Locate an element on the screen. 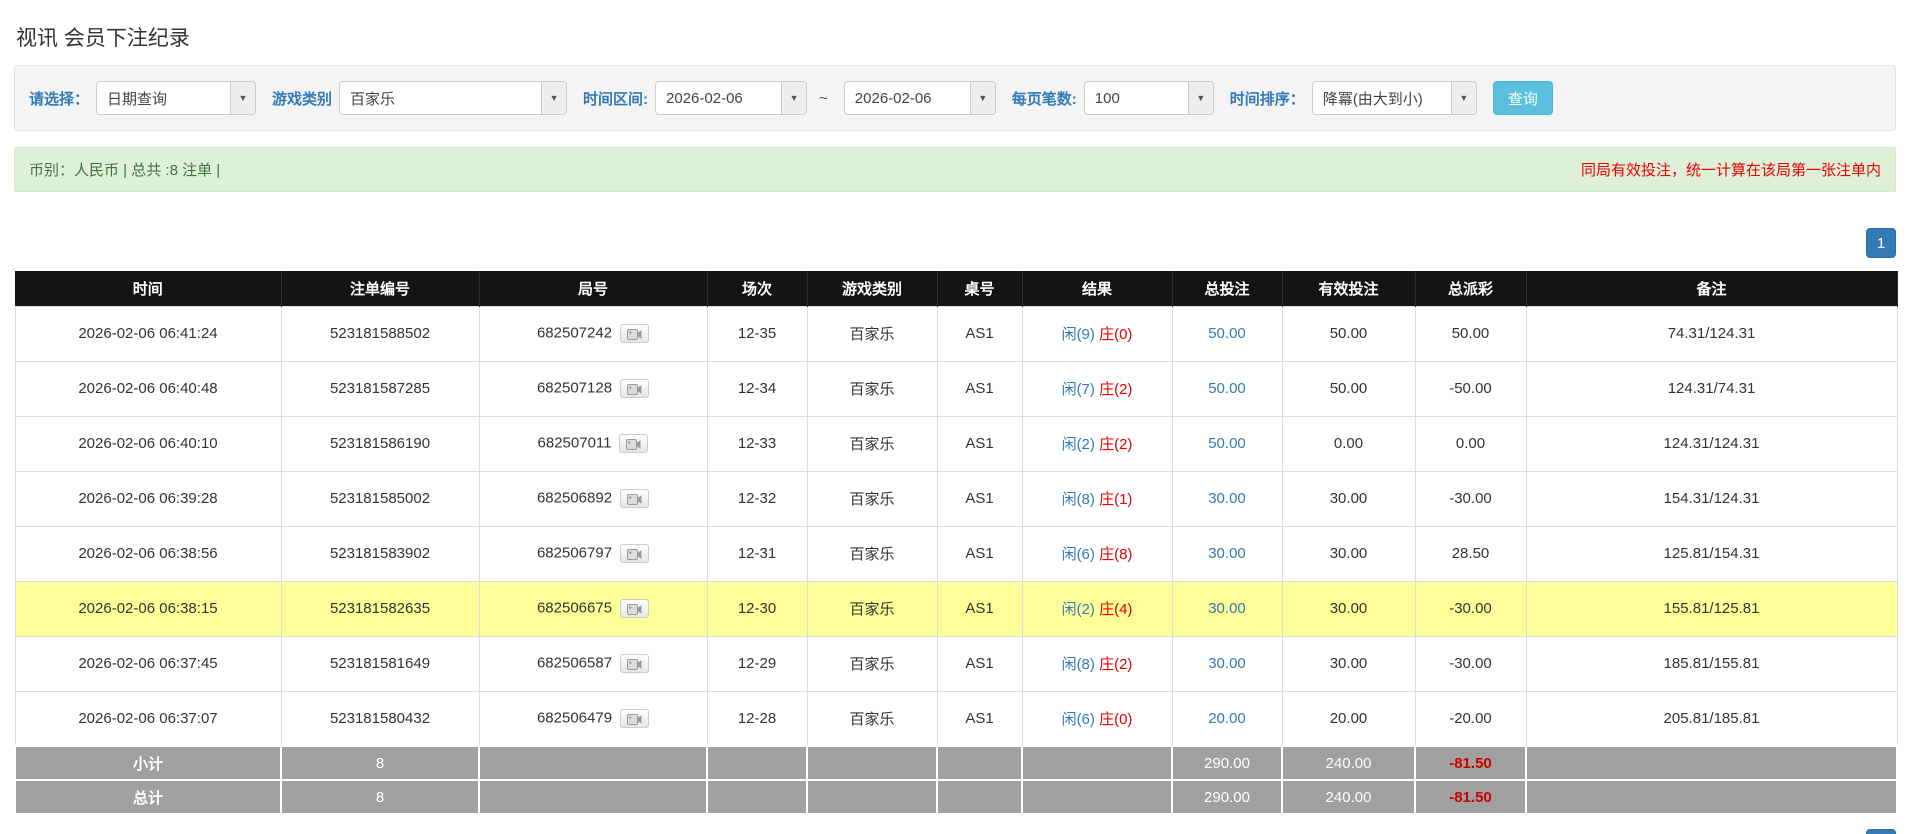  cell-remark: 124.31/124.31 is located at coordinates (1711, 443).